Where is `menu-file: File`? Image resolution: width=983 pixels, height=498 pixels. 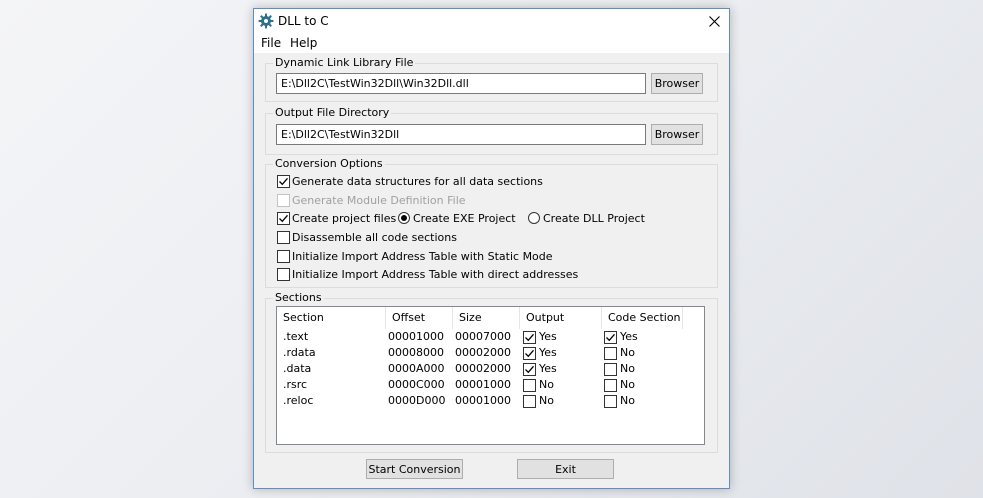 menu-file: File is located at coordinates (271, 43).